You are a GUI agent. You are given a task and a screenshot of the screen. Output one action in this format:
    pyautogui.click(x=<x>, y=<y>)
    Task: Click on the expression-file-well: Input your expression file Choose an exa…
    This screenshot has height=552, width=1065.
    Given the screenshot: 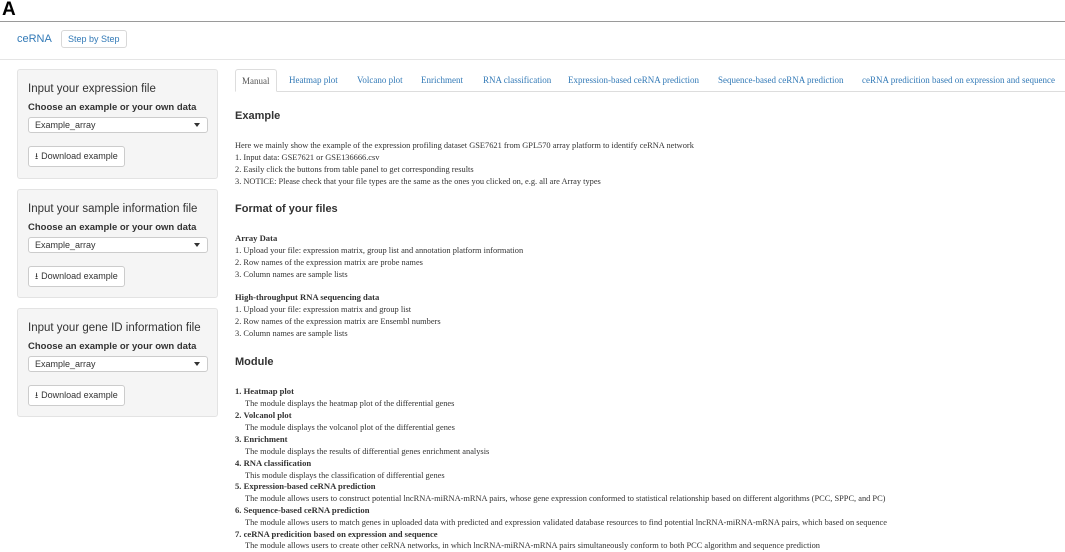 What is the action you would take?
    pyautogui.click(x=117, y=124)
    